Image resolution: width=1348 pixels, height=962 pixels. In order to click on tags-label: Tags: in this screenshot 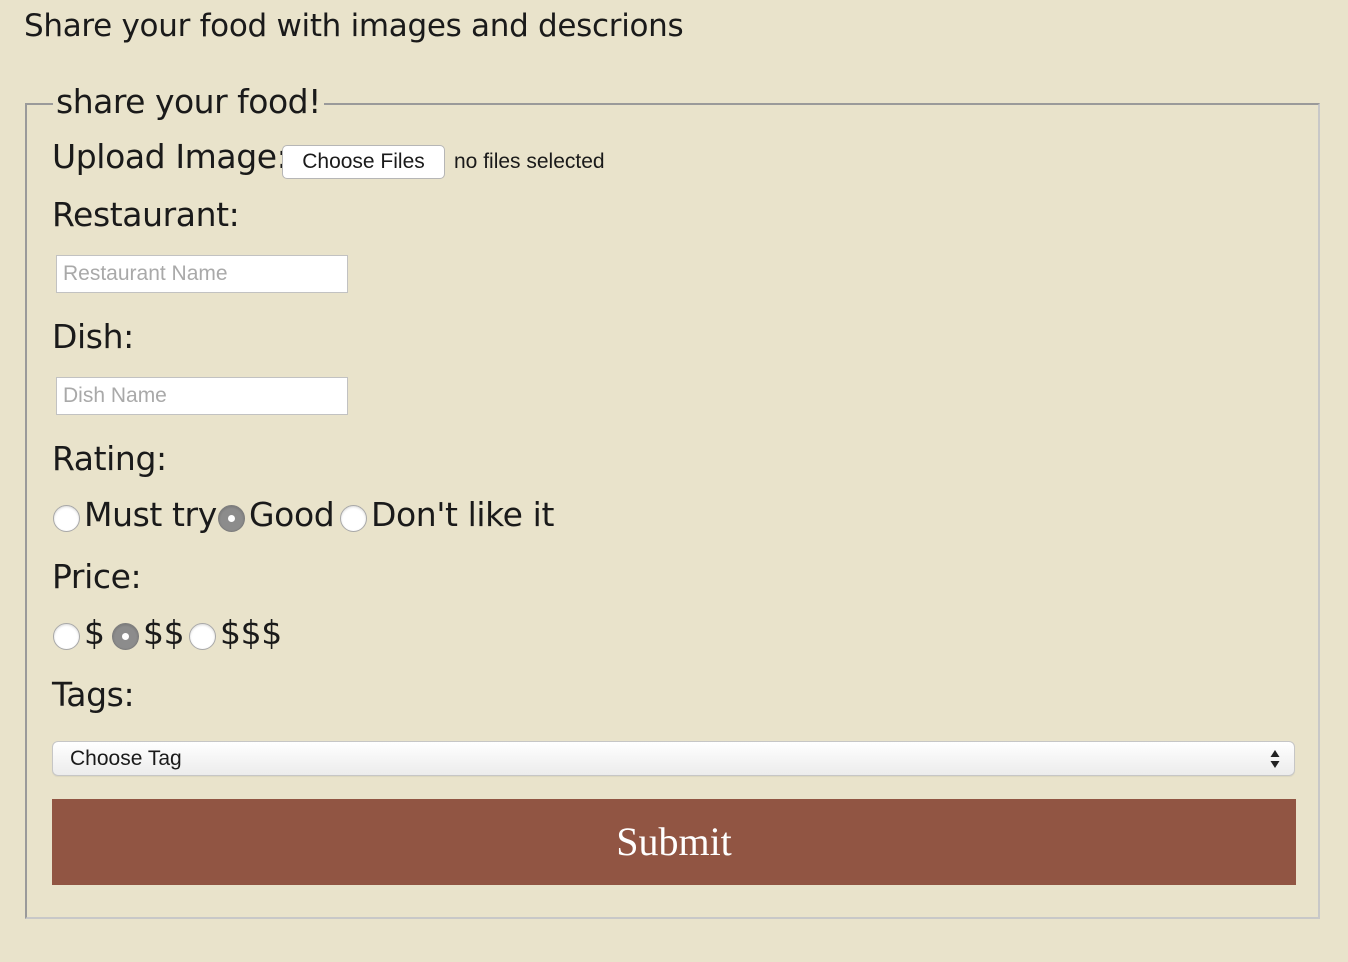, I will do `click(93, 694)`.